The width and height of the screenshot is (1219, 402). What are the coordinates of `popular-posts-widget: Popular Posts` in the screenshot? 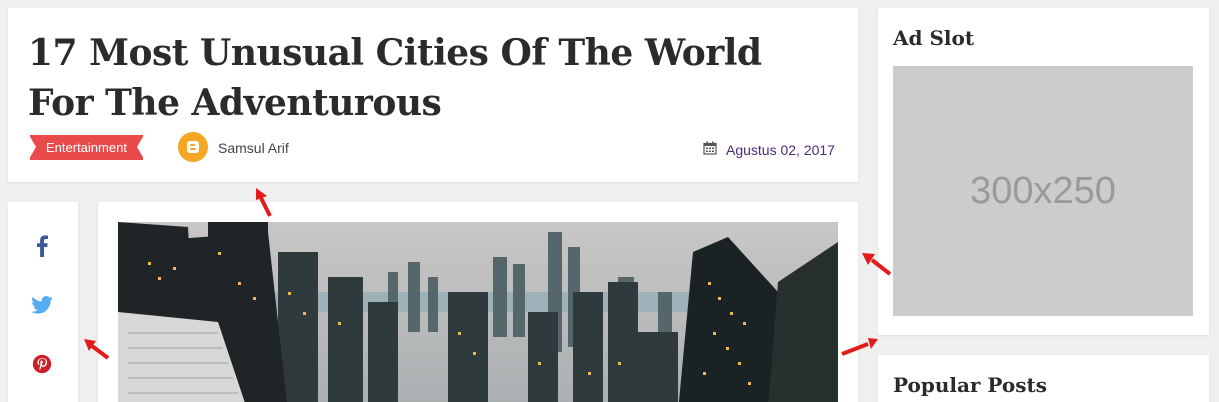 It's located at (1043, 378).